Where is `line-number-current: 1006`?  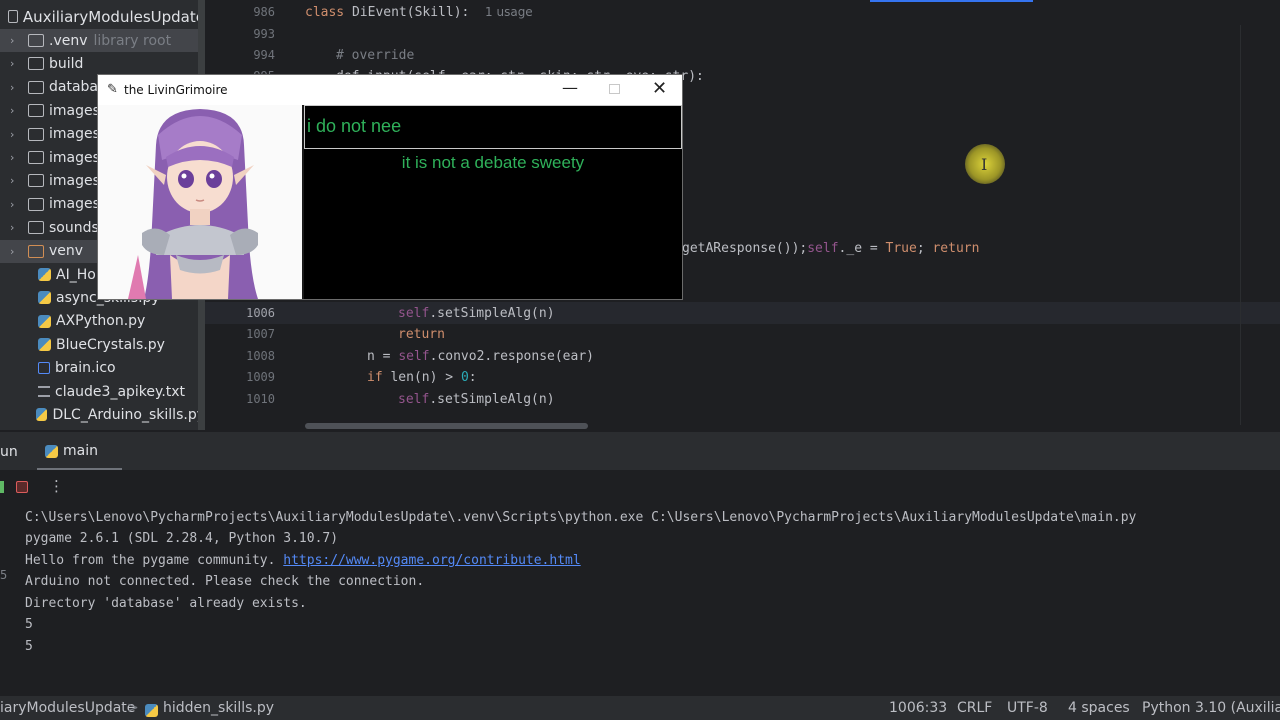
line-number-current: 1006 is located at coordinates (260, 313).